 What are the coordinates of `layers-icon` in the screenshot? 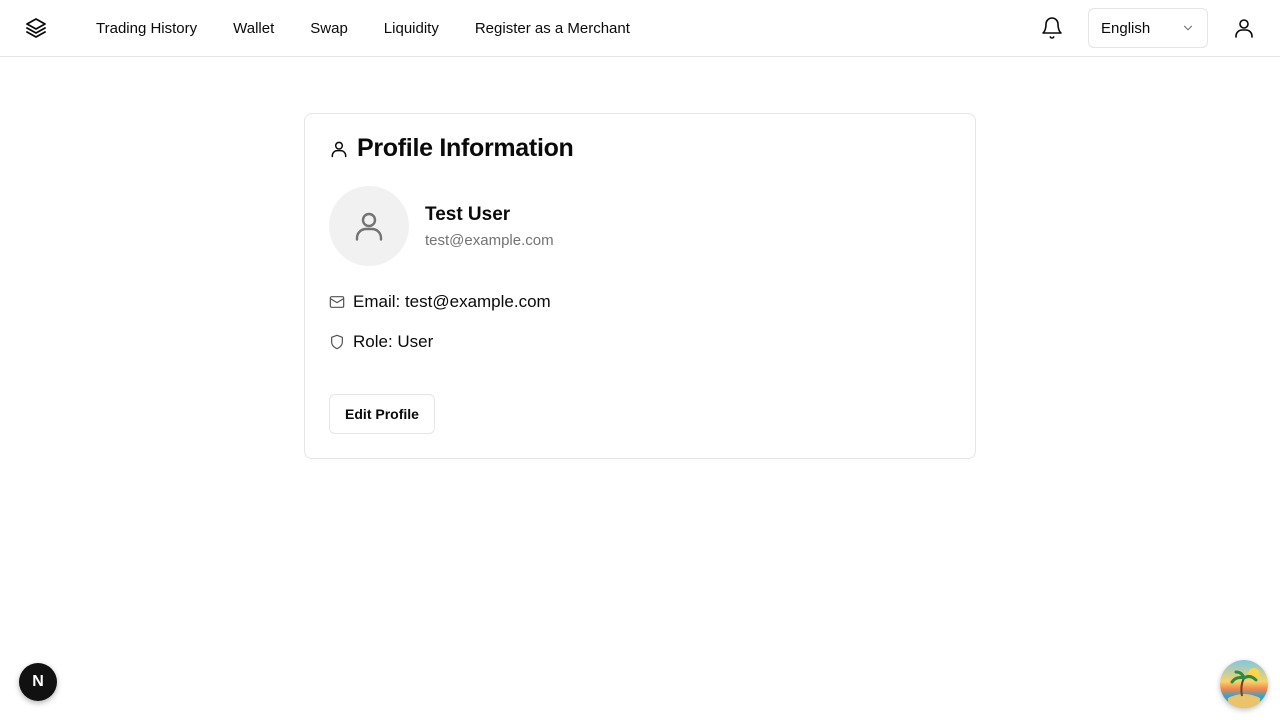 It's located at (36, 28).